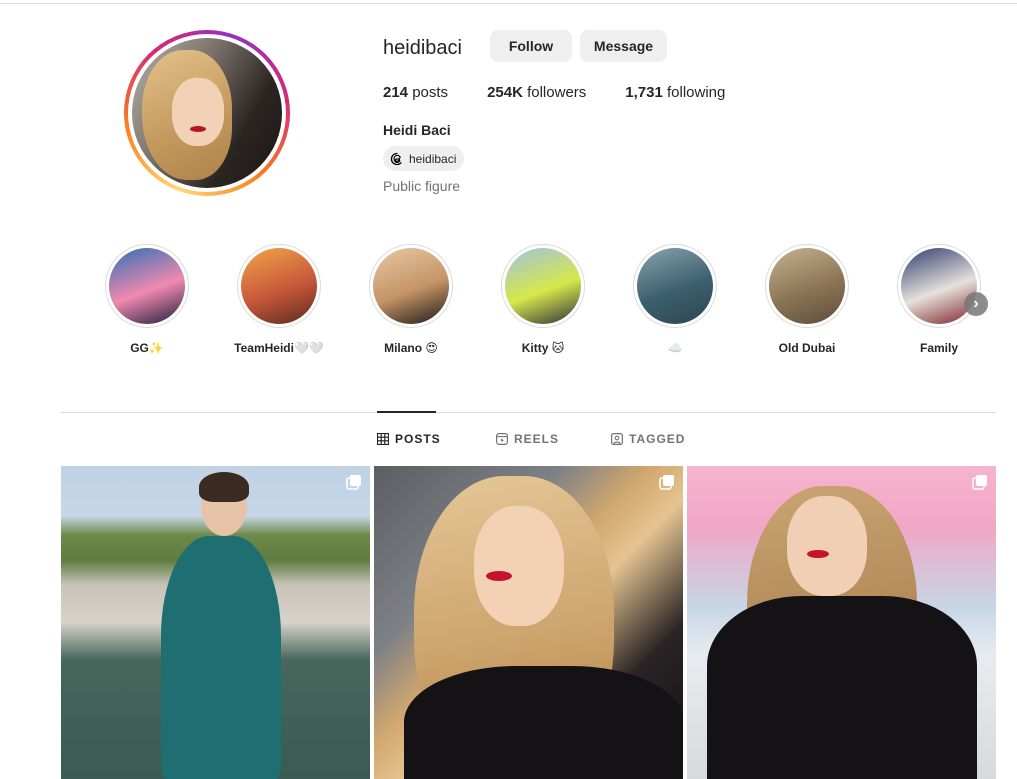 The image size is (1017, 779). What do you see at coordinates (675, 348) in the screenshot?
I see `highlight-label: ☁️` at bounding box center [675, 348].